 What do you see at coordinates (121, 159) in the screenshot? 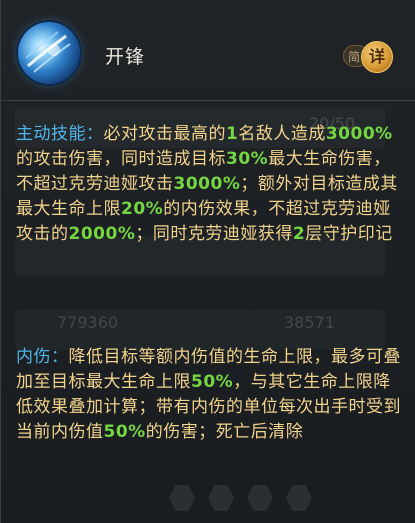
I see `description-text: 的攻击伤害，同时造成目标` at bounding box center [121, 159].